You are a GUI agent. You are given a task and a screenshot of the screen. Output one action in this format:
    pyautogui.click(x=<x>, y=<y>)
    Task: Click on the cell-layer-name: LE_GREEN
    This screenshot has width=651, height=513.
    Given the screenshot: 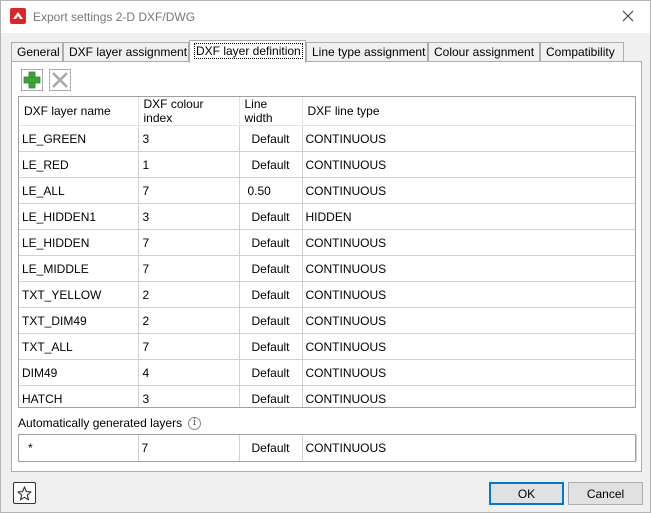 What is the action you would take?
    pyautogui.click(x=79, y=138)
    